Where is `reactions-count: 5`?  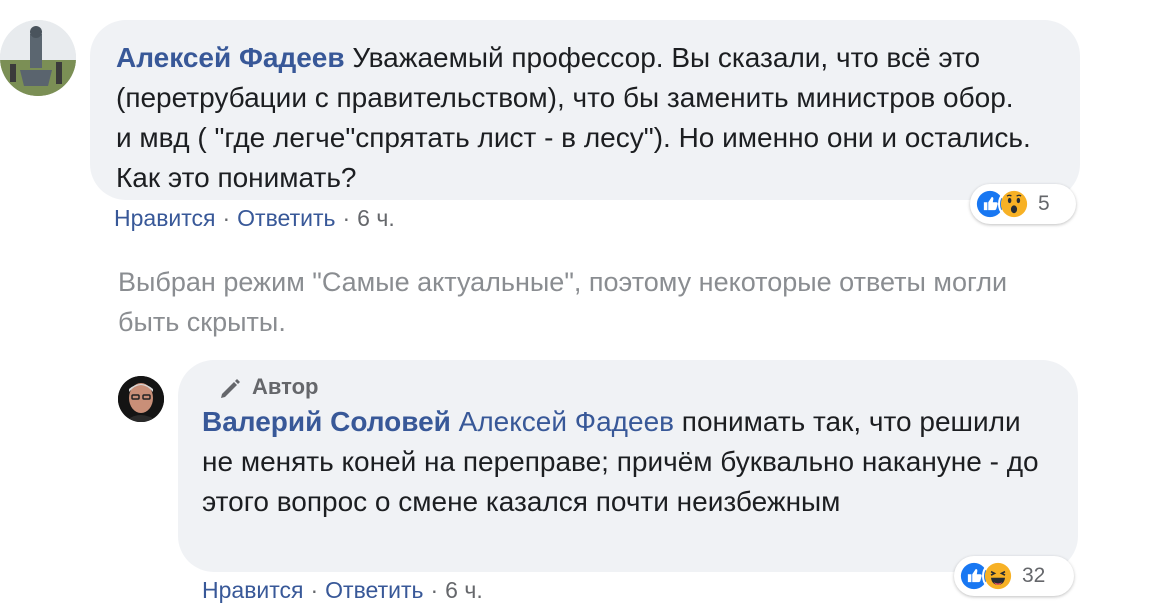
reactions-count: 5 is located at coordinates (1044, 203).